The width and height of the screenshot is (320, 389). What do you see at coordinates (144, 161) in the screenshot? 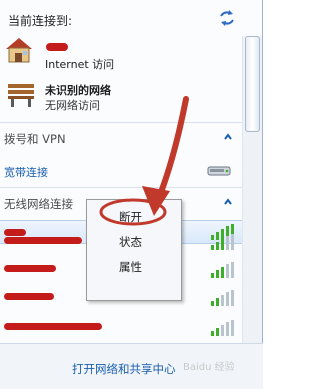
I see `annotation-overlay` at bounding box center [144, 161].